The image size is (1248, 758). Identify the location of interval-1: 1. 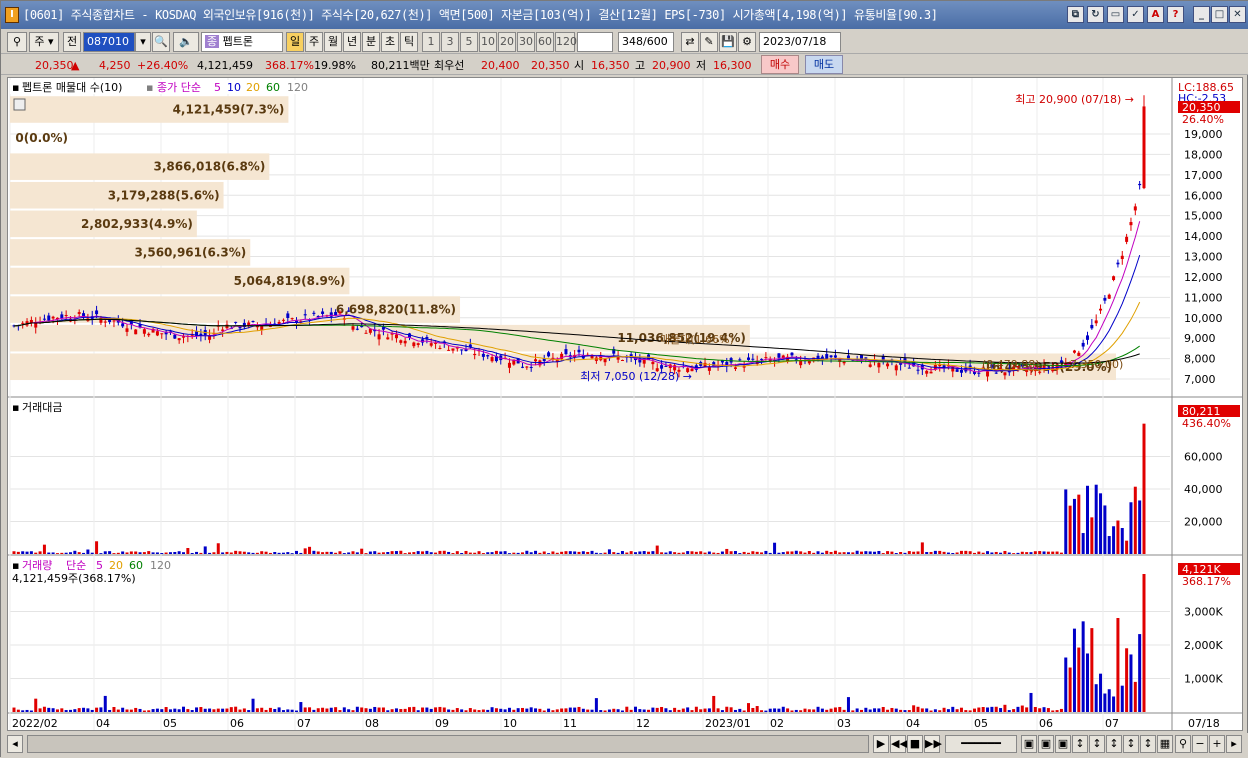
(431, 42).